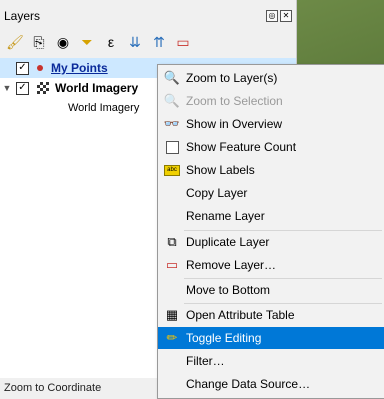 The height and width of the screenshot is (399, 384). What do you see at coordinates (172, 170) in the screenshot?
I see `labels-icon: abc` at bounding box center [172, 170].